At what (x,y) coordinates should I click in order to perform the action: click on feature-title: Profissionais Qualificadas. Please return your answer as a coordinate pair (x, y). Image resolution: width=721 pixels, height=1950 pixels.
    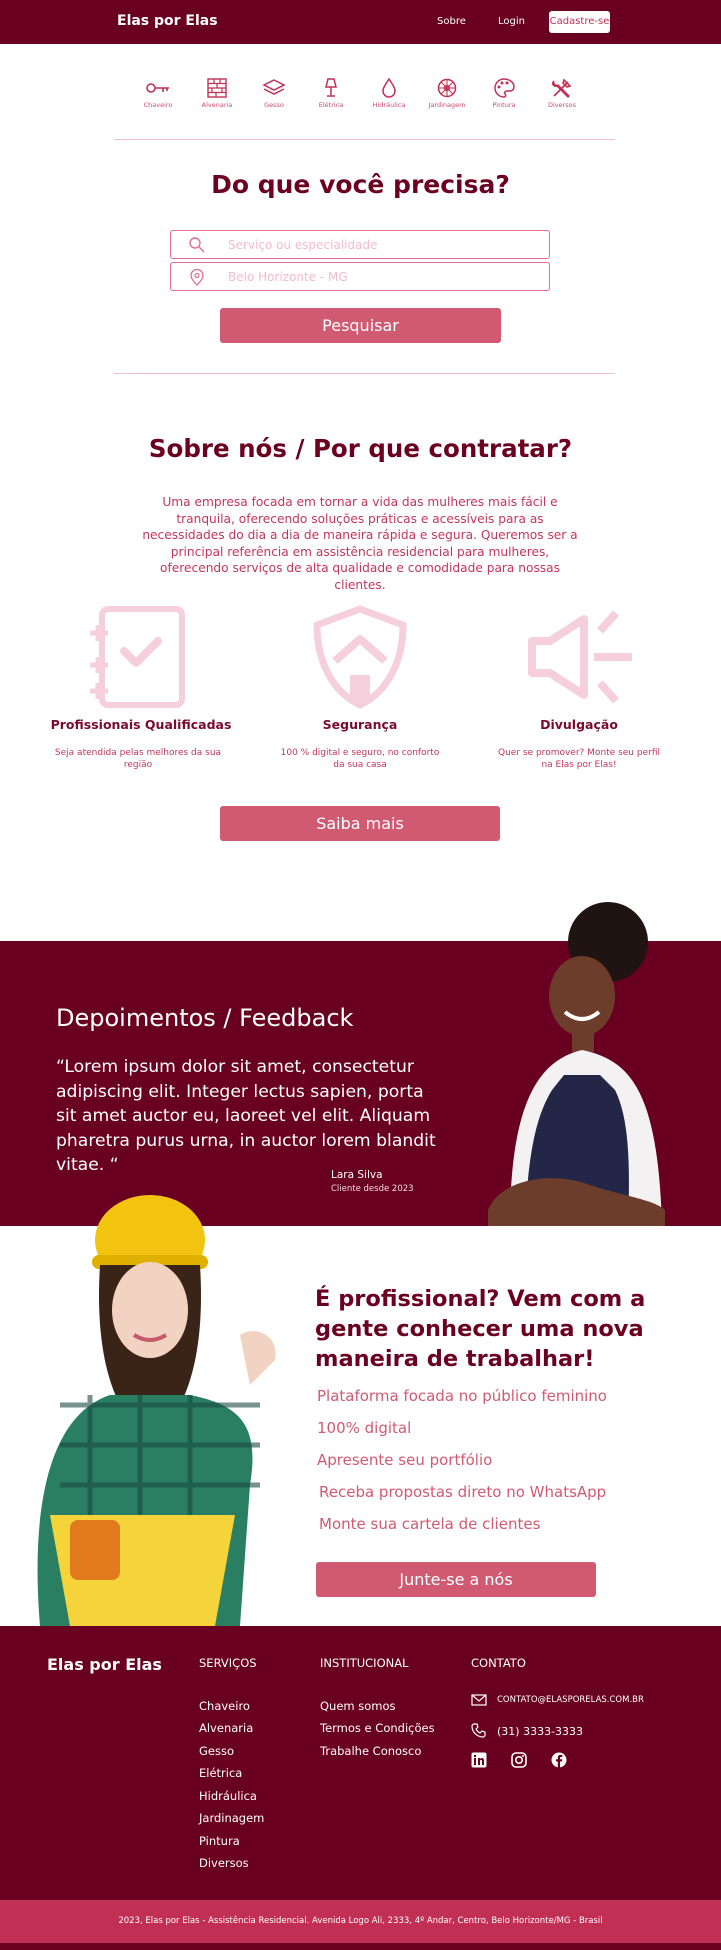
    Looking at the image, I should click on (141, 724).